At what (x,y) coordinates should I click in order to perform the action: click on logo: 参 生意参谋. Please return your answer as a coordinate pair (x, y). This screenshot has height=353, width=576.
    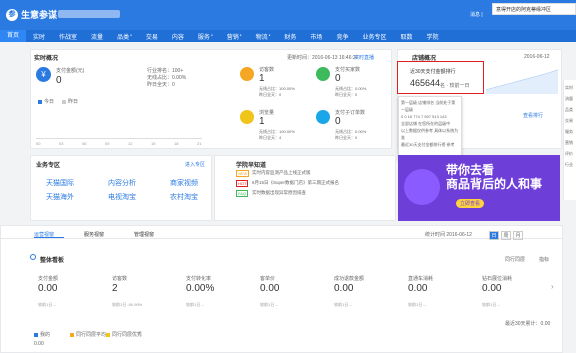
    Looking at the image, I should click on (31, 14).